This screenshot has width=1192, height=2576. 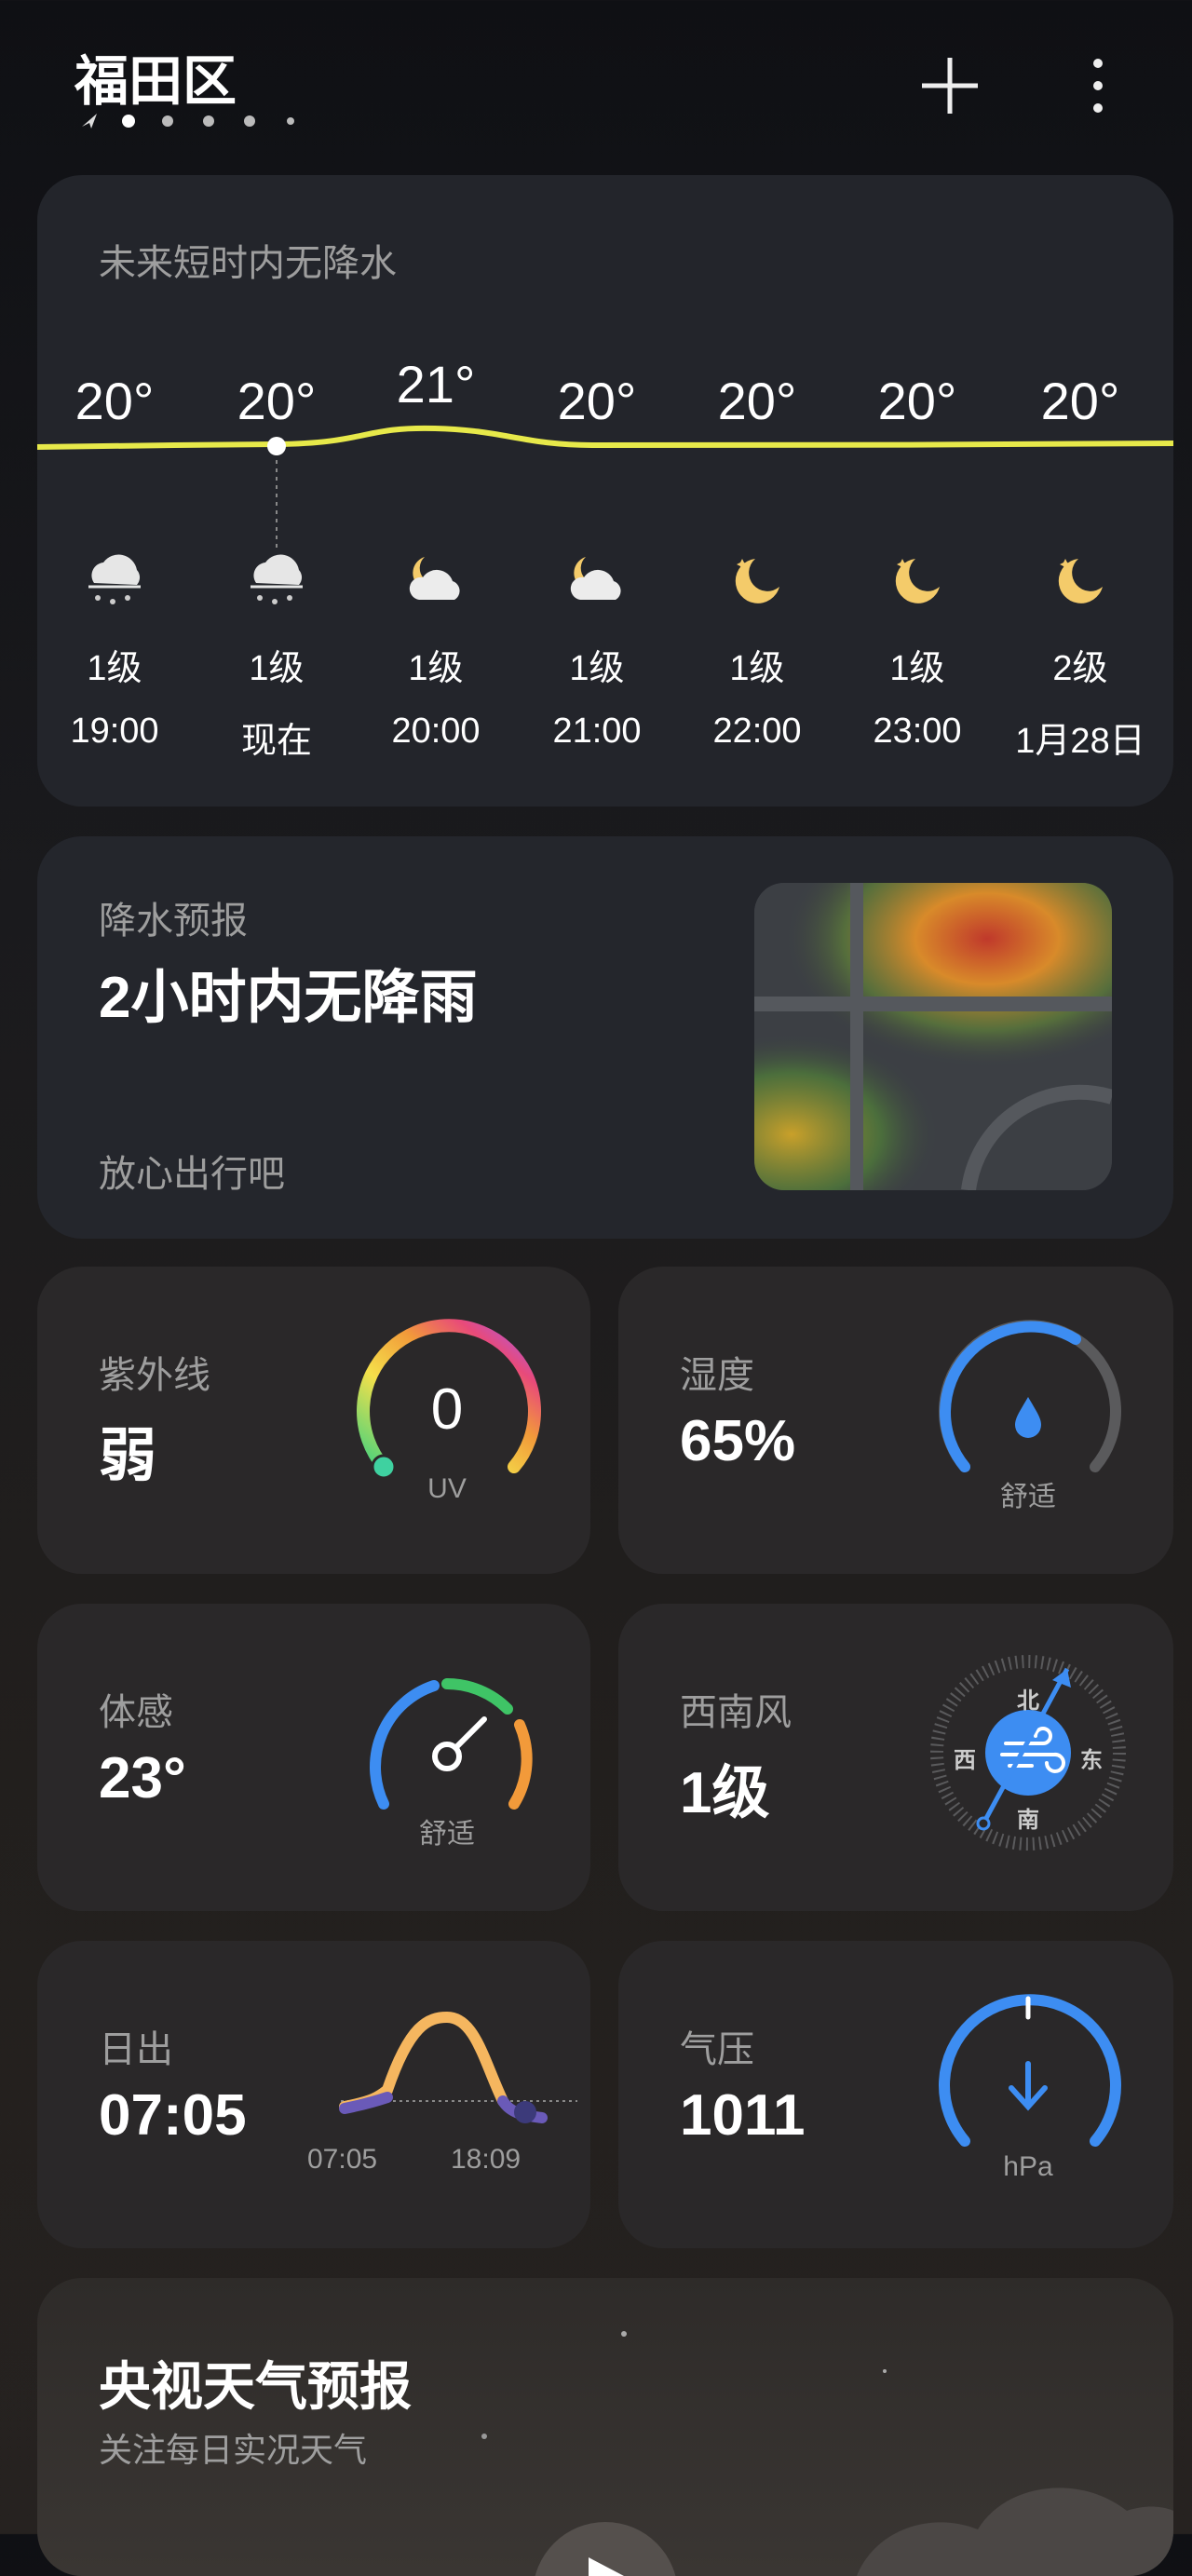 I want to click on hour-time: 21:00, so click(x=597, y=731).